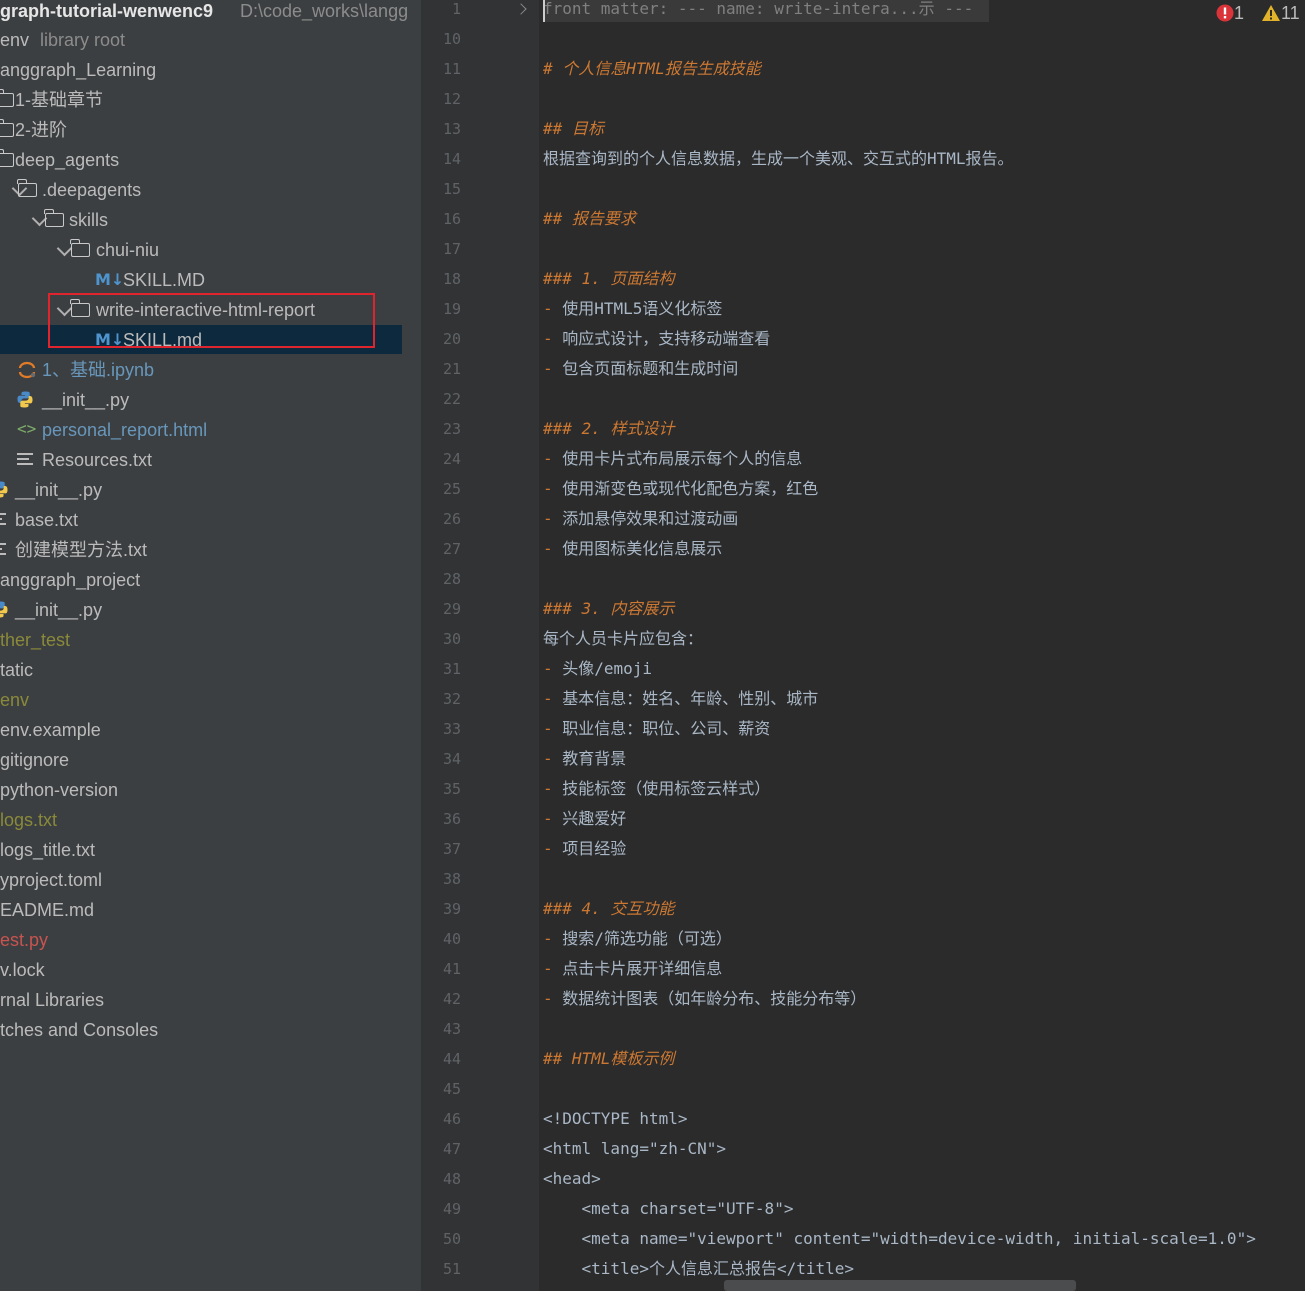 The height and width of the screenshot is (1291, 1305). Describe the element at coordinates (584, 819) in the screenshot. I see `code-line: - 兴趣爱好` at that location.